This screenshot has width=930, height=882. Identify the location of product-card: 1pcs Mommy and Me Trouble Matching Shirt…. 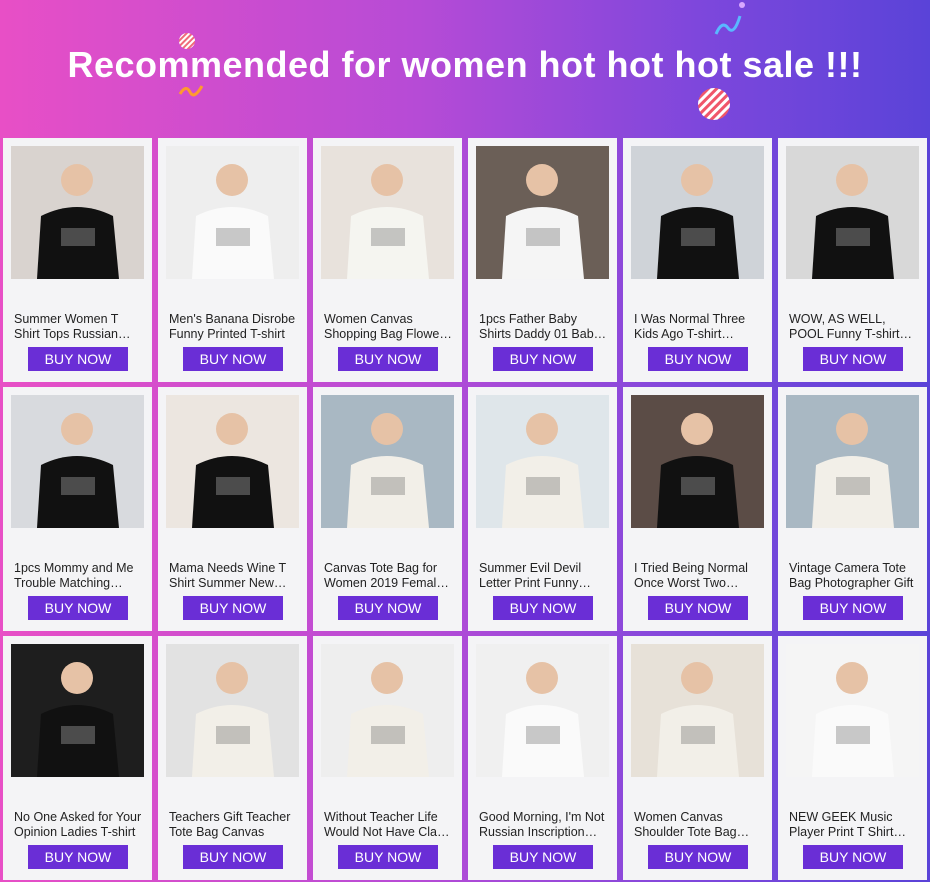
(77, 509).